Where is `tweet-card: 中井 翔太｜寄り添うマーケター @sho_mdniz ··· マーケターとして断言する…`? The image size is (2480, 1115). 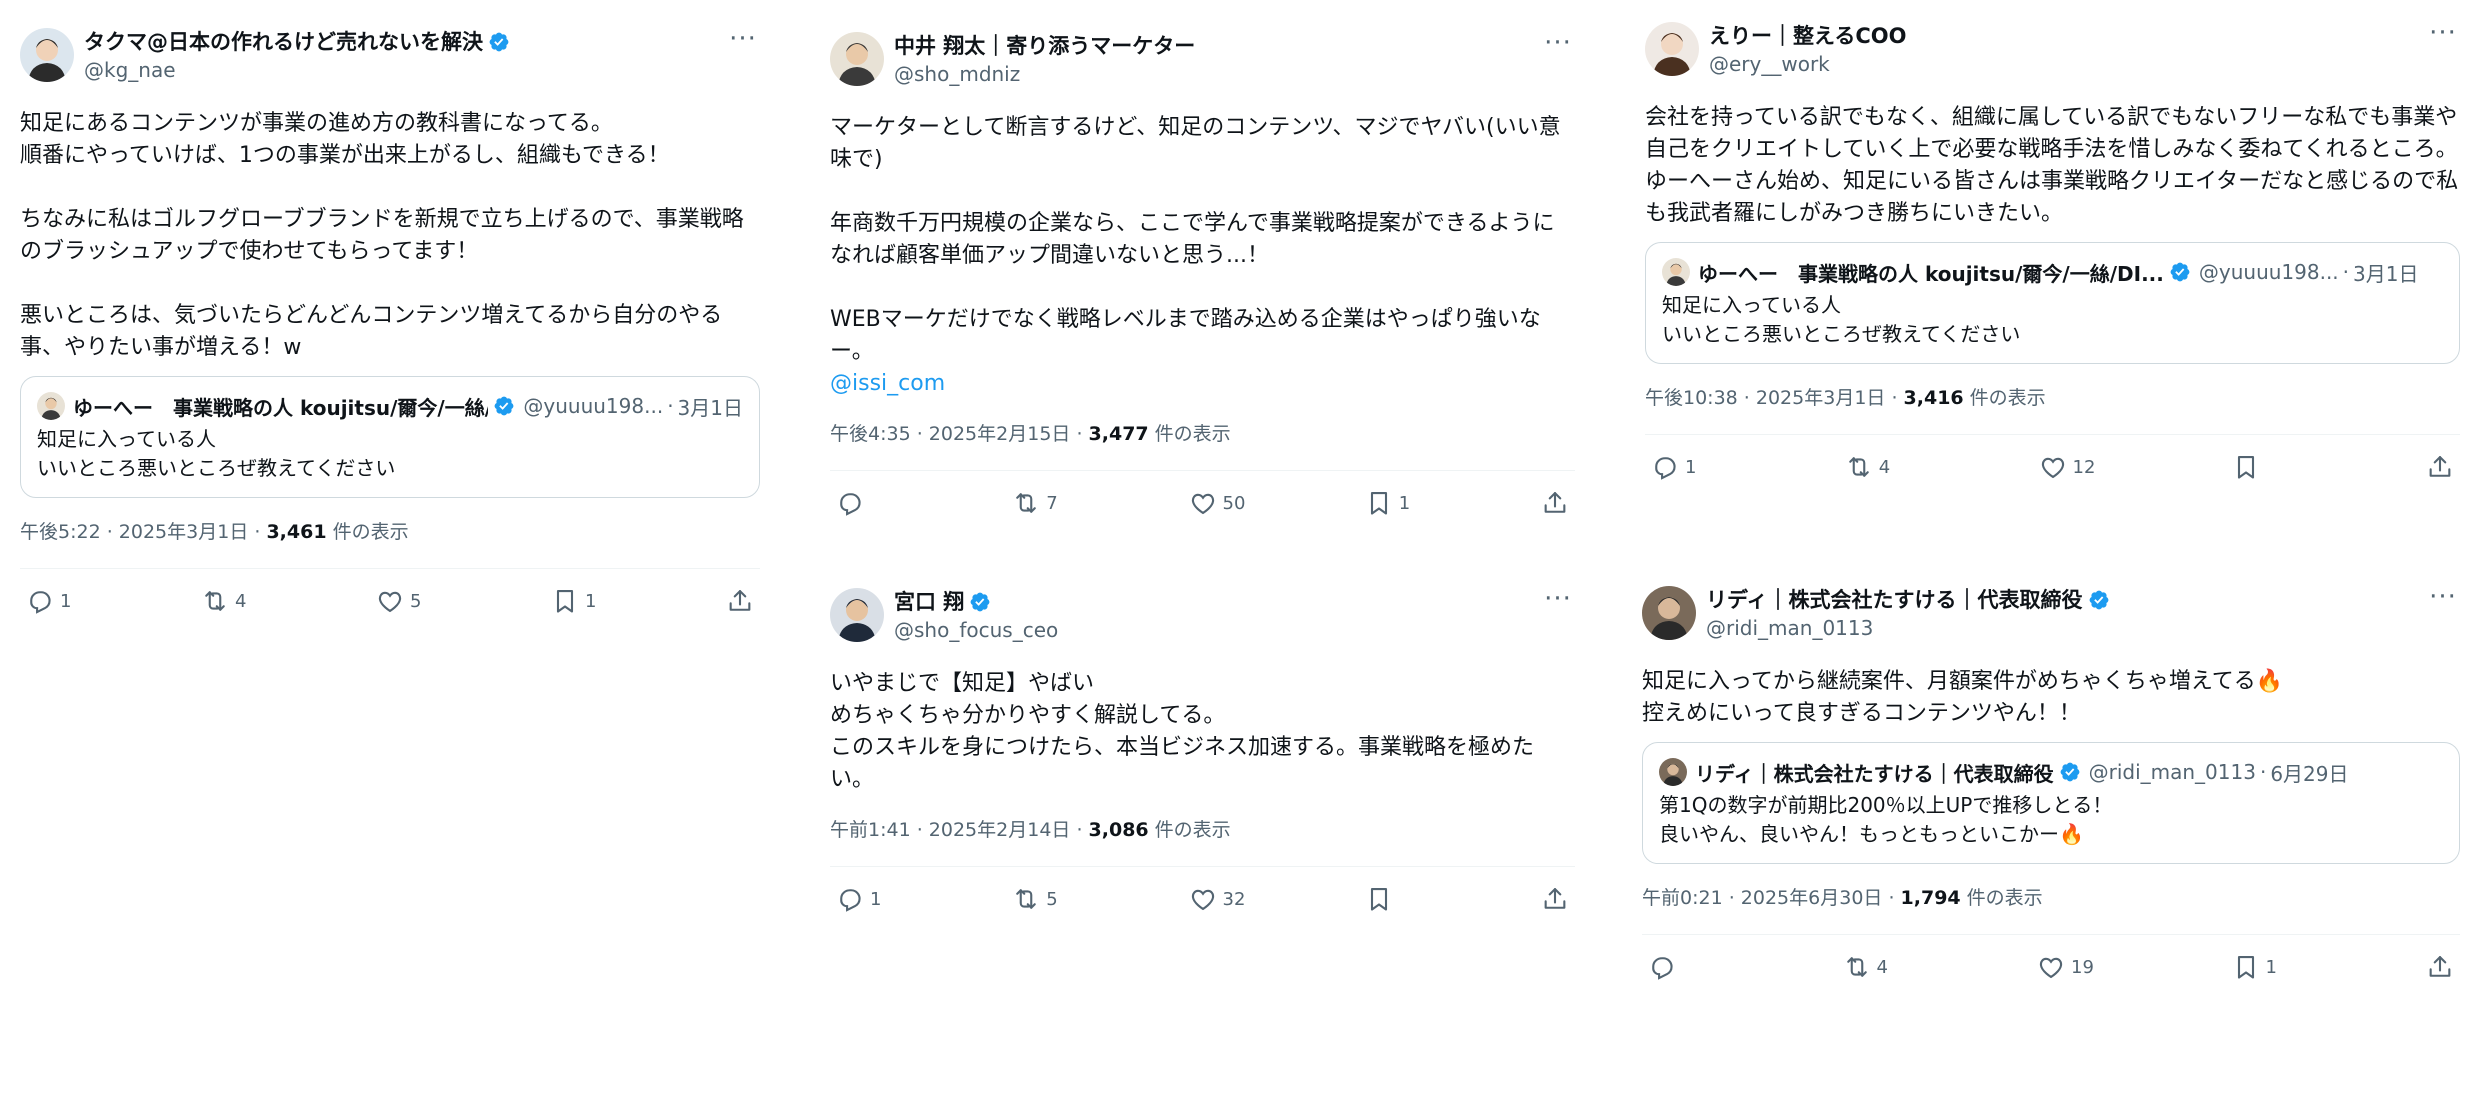 tweet-card: 中井 翔太｜寄り添うマーケター @sho_mdniz ··· マーケターとして断言する… is located at coordinates (1202, 280).